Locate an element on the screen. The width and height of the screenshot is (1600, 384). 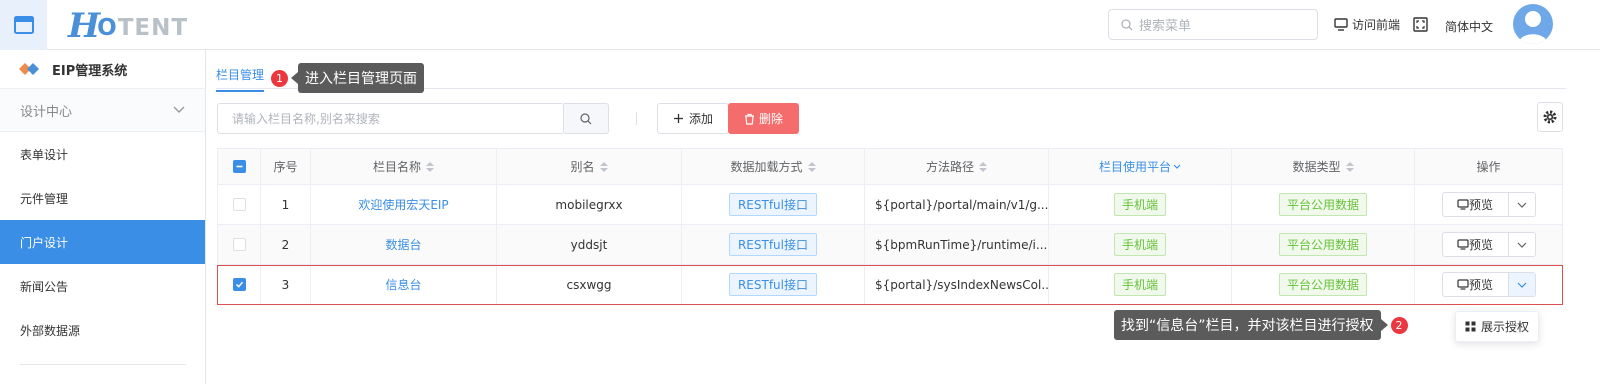
add-button-label: 添加 is located at coordinates (700, 119).